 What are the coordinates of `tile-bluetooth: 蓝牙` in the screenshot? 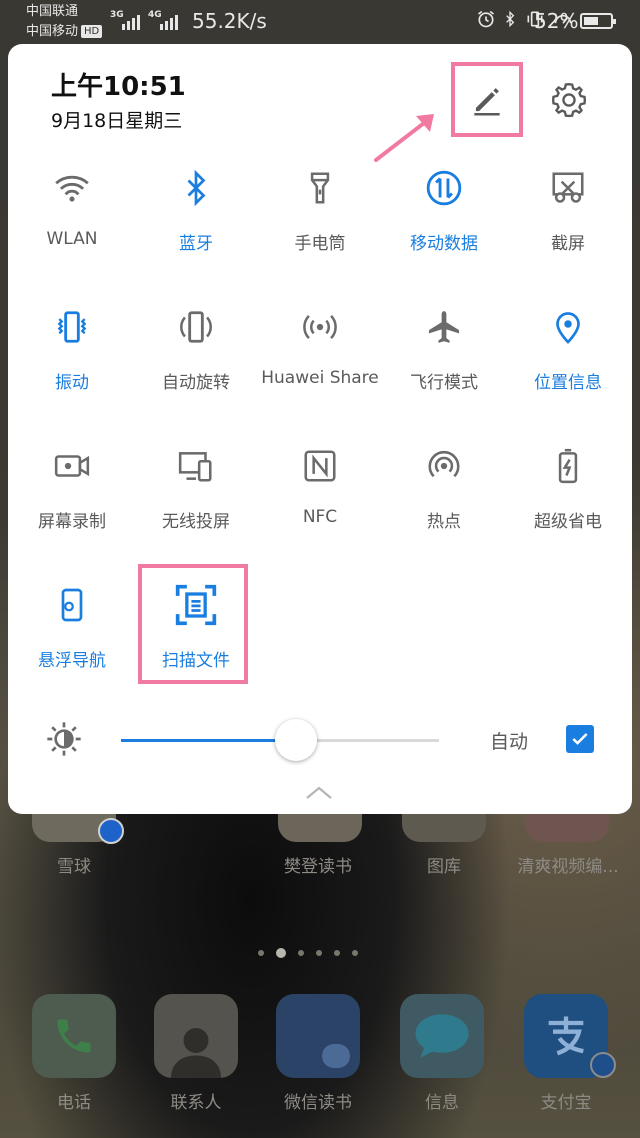 It's located at (196, 235).